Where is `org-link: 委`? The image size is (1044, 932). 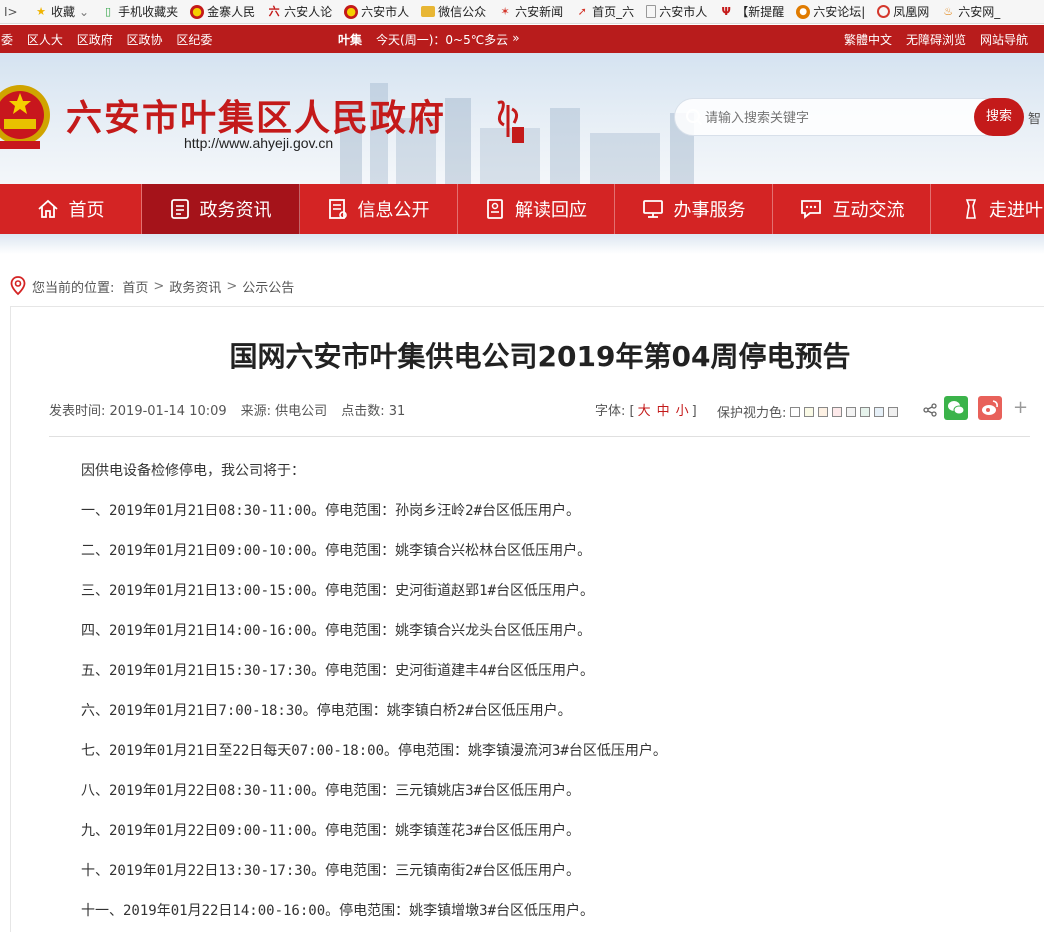 org-link: 委 is located at coordinates (7, 40).